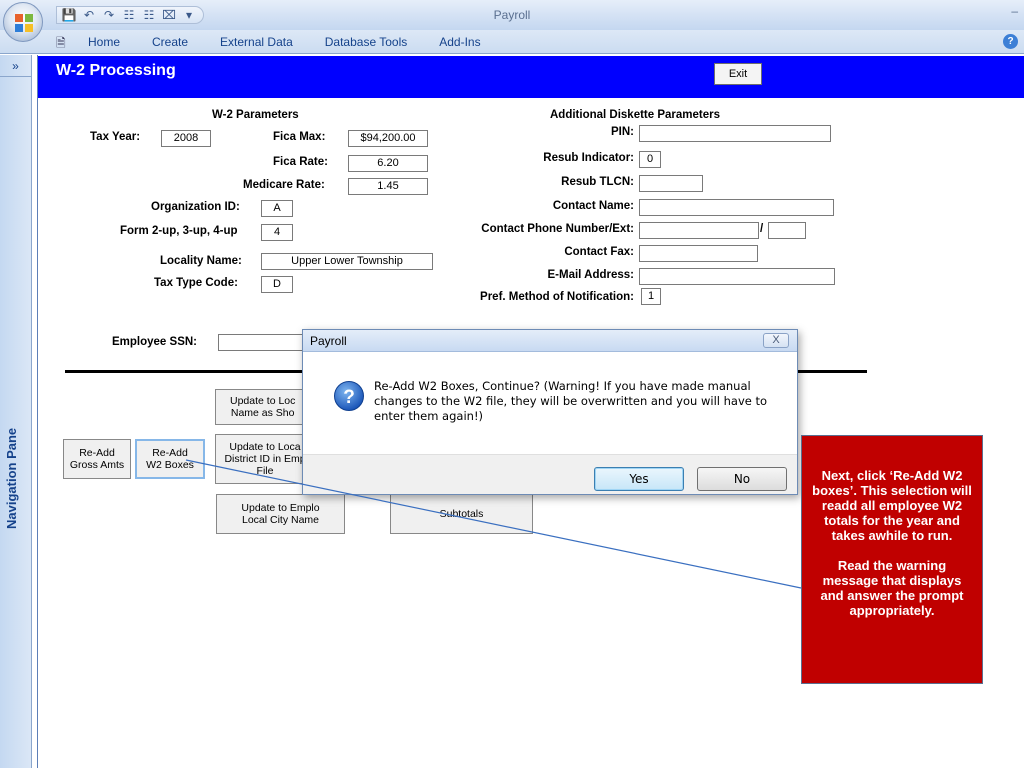  What do you see at coordinates (737, 276) in the screenshot?
I see `email-address-field` at bounding box center [737, 276].